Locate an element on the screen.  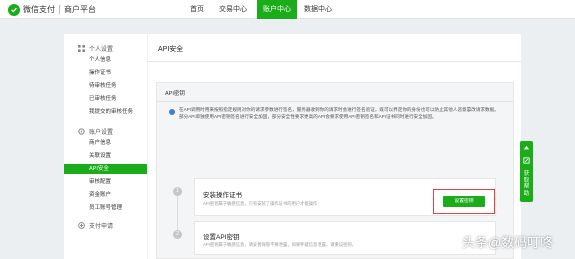
step-description: API密钥属于敏感信息，只有安装了操作证书的用户才能操作 is located at coordinates (260, 203).